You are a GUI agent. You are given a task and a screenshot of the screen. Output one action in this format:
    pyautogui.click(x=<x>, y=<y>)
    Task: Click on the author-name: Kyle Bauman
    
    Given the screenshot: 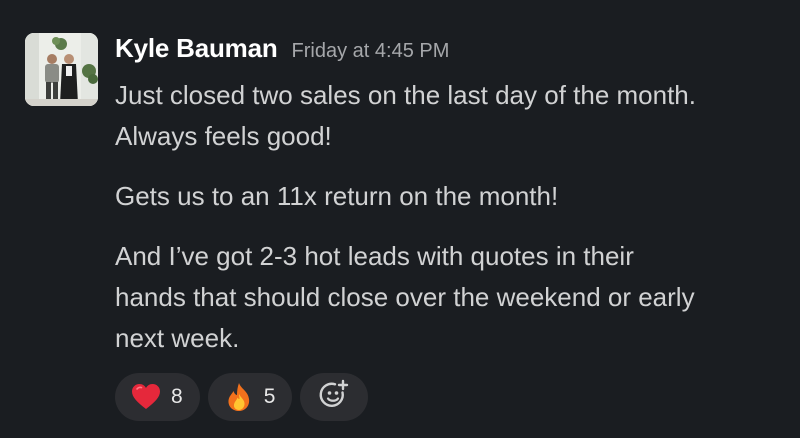 What is the action you would take?
    pyautogui.click(x=196, y=48)
    